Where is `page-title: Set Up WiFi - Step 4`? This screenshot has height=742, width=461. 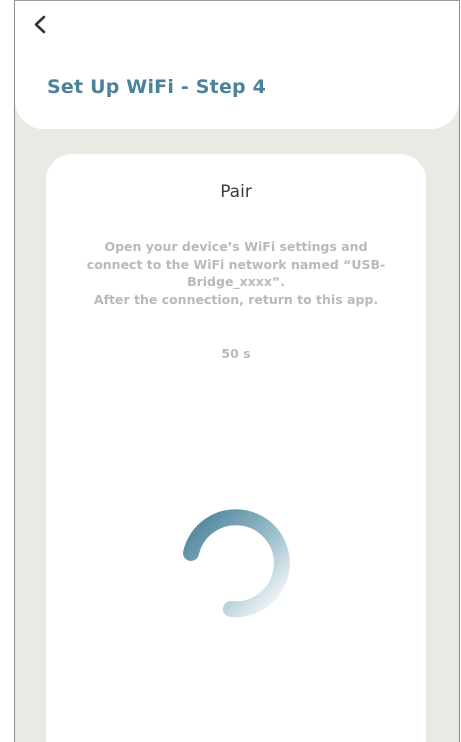 page-title: Set Up WiFi - Step 4 is located at coordinates (157, 87).